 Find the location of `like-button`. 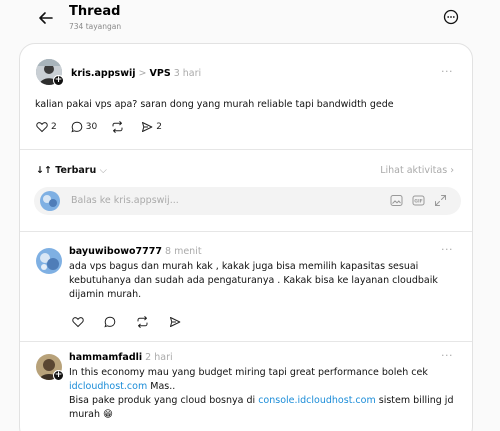

like-button is located at coordinates (79, 322).